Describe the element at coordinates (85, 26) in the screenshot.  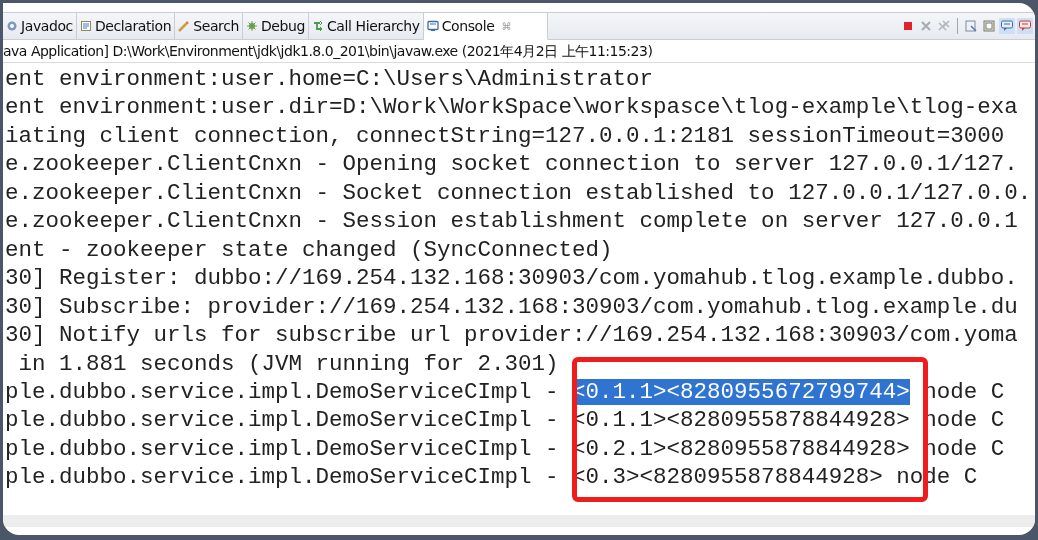
I see `document-icon` at that location.